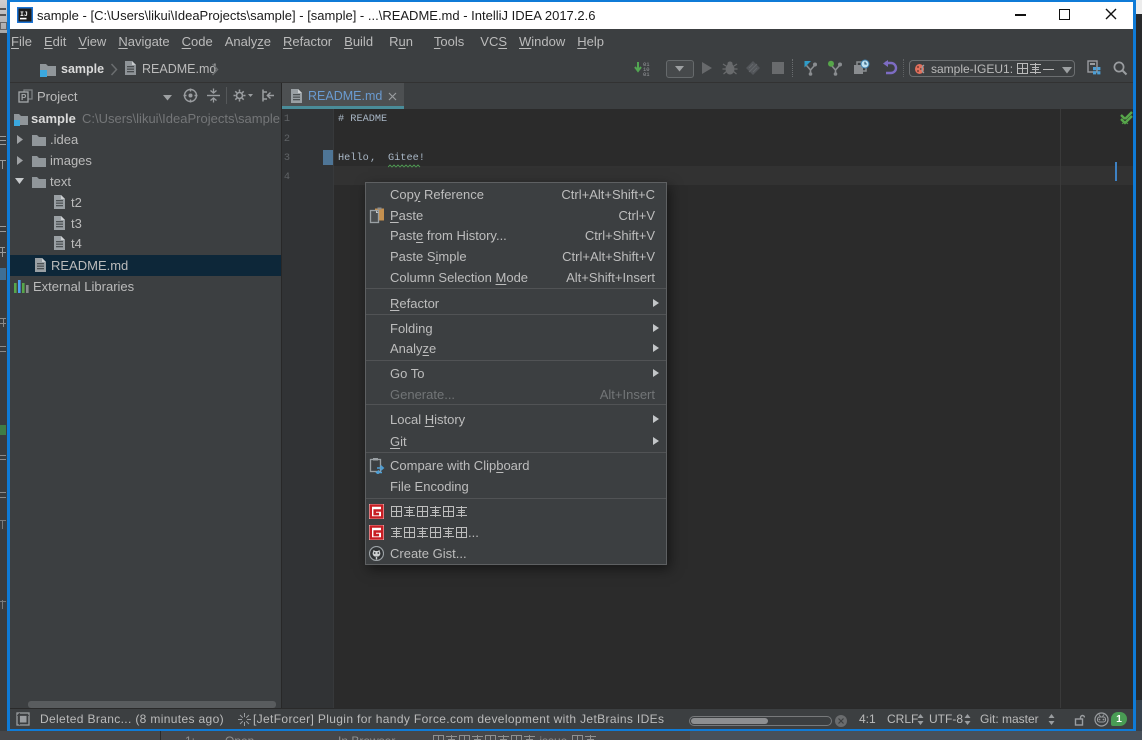  I want to click on svg-text: IJ, so click(24, 14).